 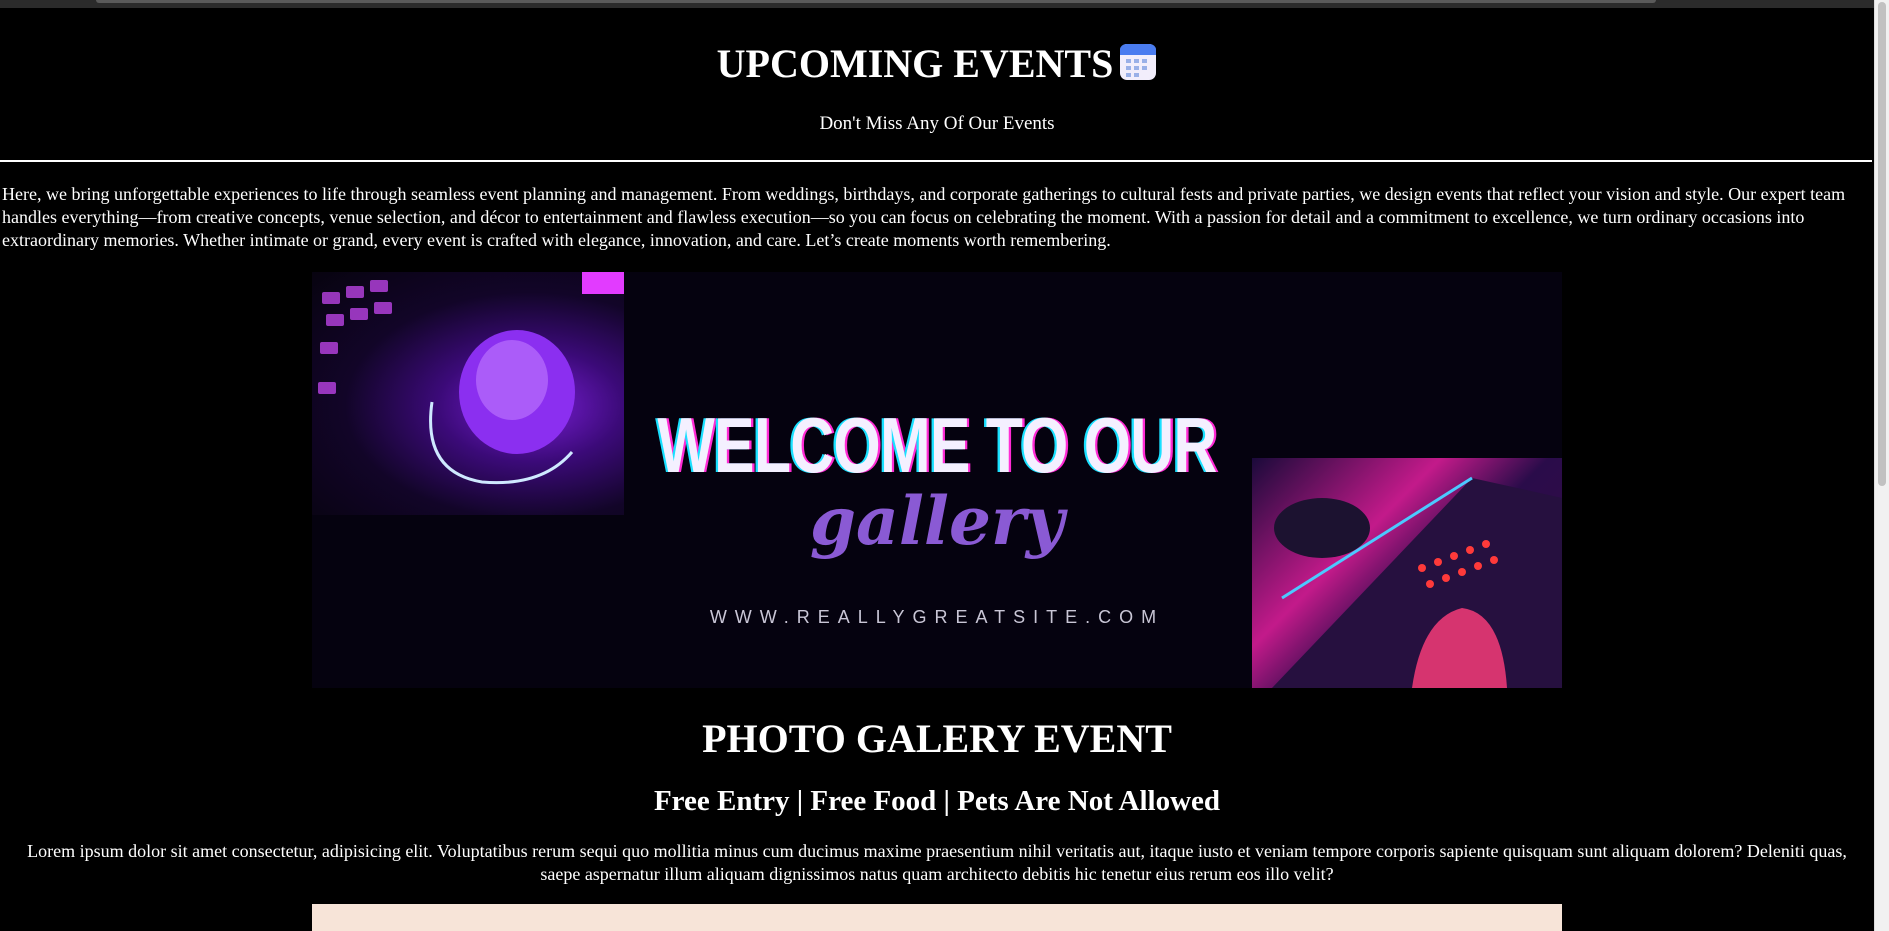 What do you see at coordinates (1882, 244) in the screenshot?
I see `scrollbar-thumb` at bounding box center [1882, 244].